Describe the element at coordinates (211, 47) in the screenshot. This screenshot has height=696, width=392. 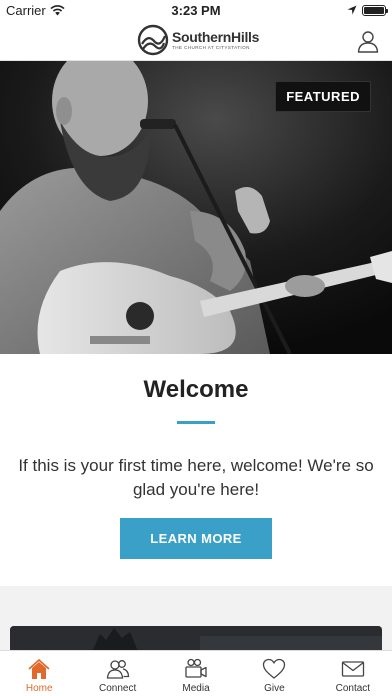
I see `logo-subtitle: THE CHURCH AT CITYSTATION` at that location.